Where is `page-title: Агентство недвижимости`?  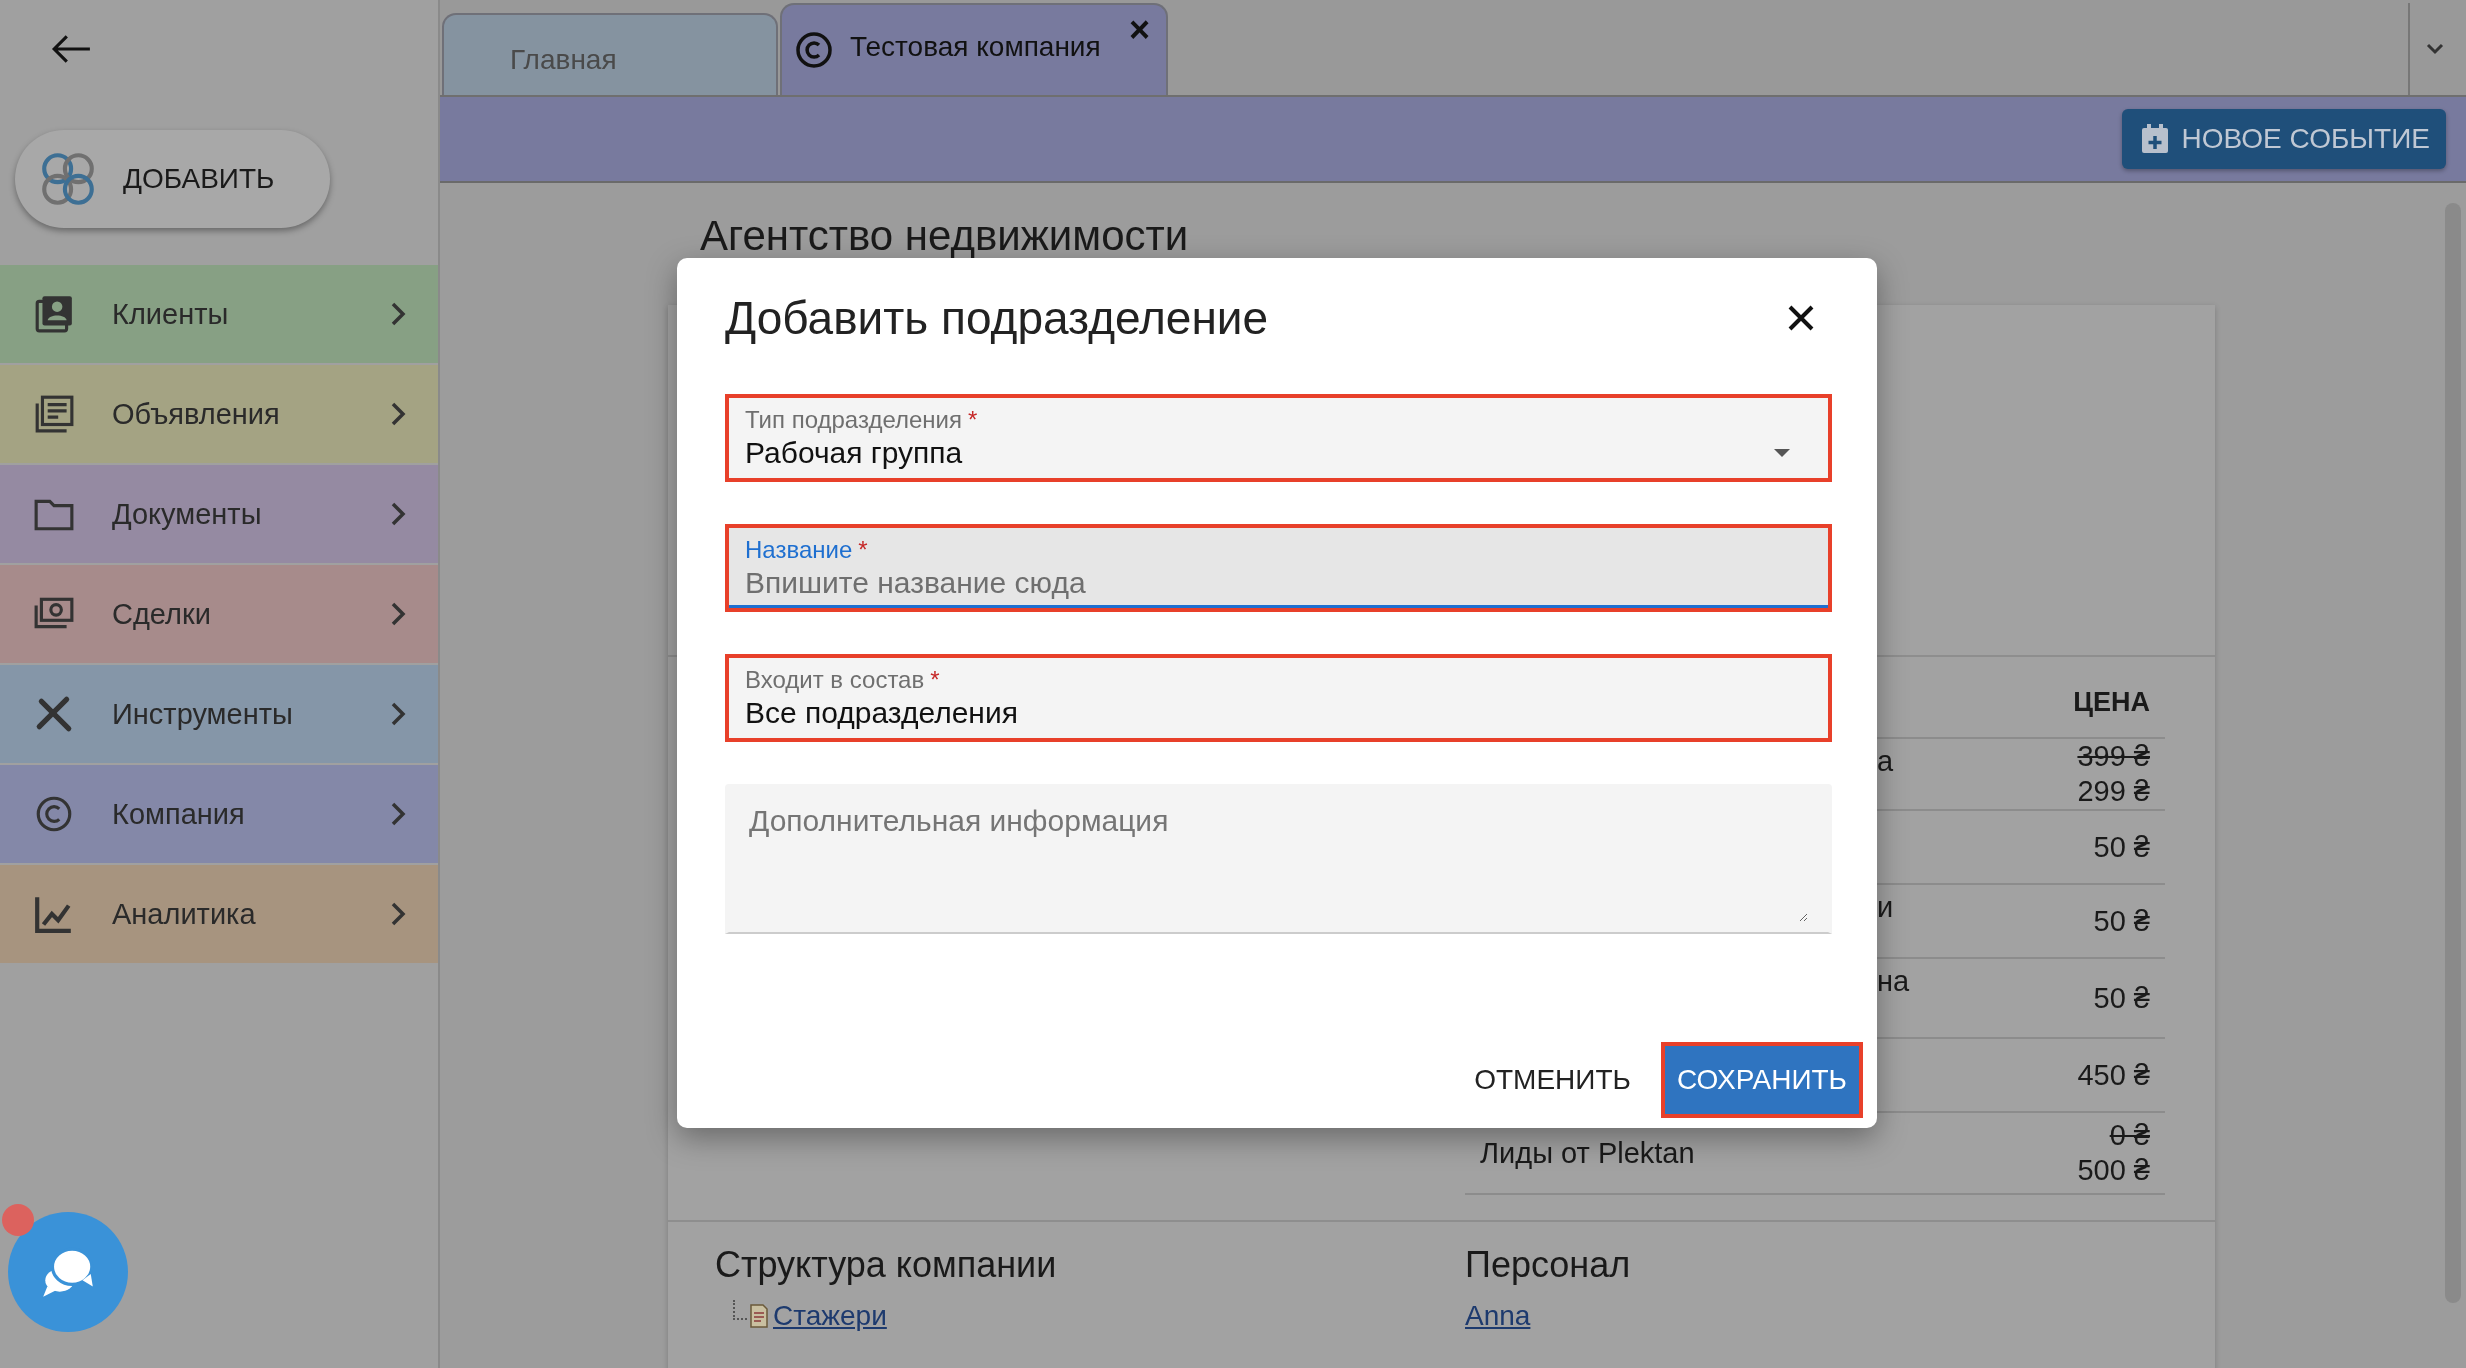
page-title: Агентство недвижимости is located at coordinates (945, 236).